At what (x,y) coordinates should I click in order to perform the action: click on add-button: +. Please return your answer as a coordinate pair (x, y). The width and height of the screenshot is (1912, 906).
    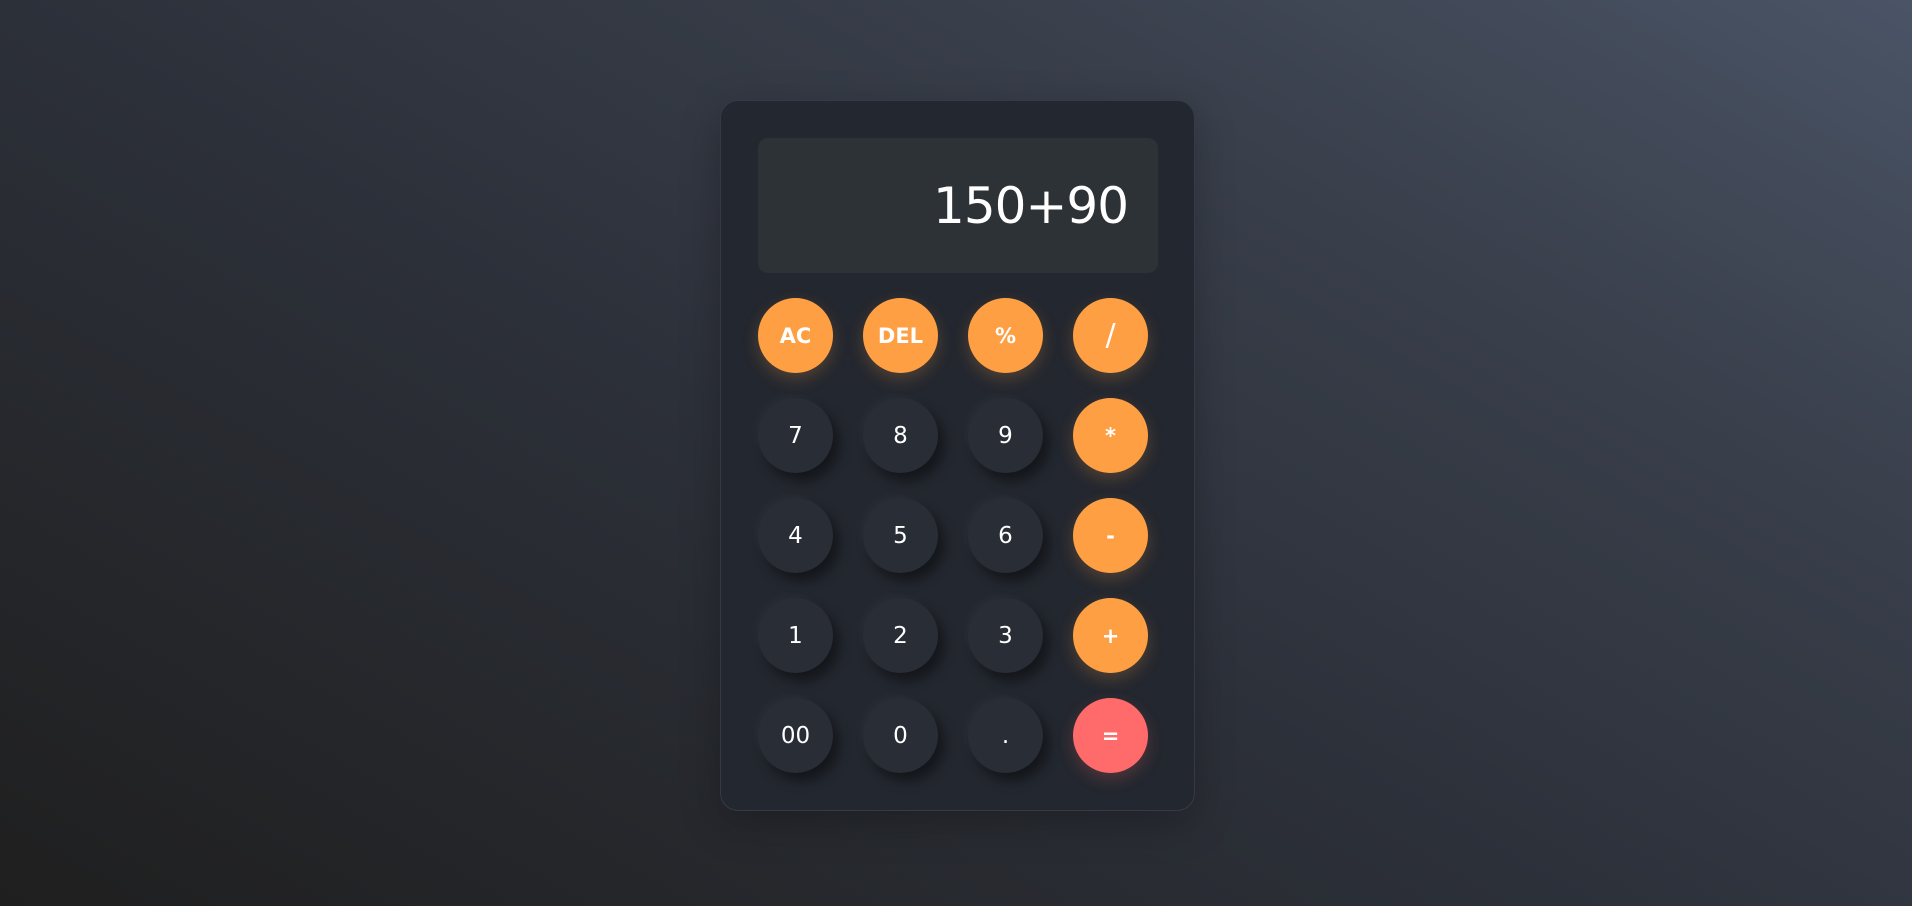
    Looking at the image, I should click on (1110, 635).